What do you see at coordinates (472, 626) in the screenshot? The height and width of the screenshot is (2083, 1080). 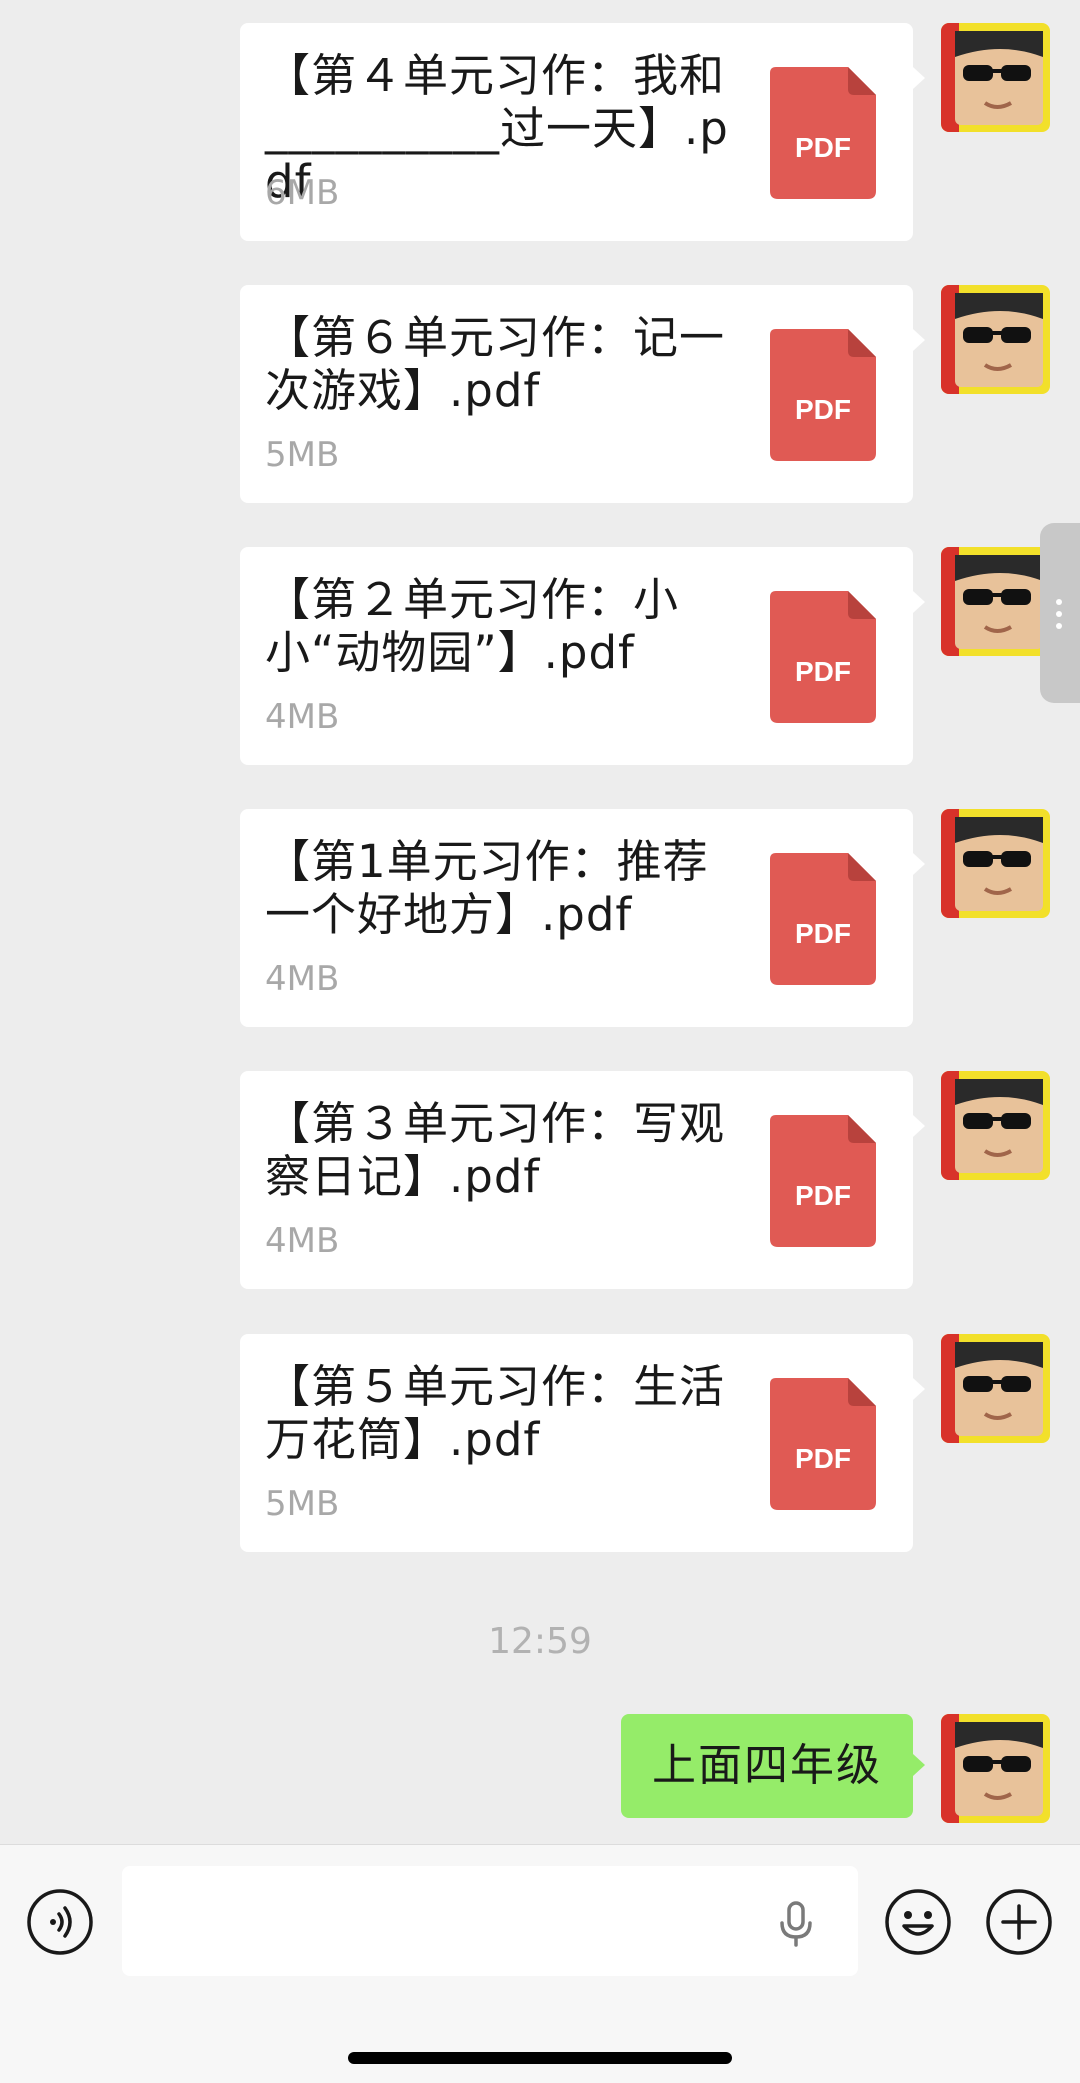 I see `file-name: 【第２单元习作：小小“动物园”】.pdf` at bounding box center [472, 626].